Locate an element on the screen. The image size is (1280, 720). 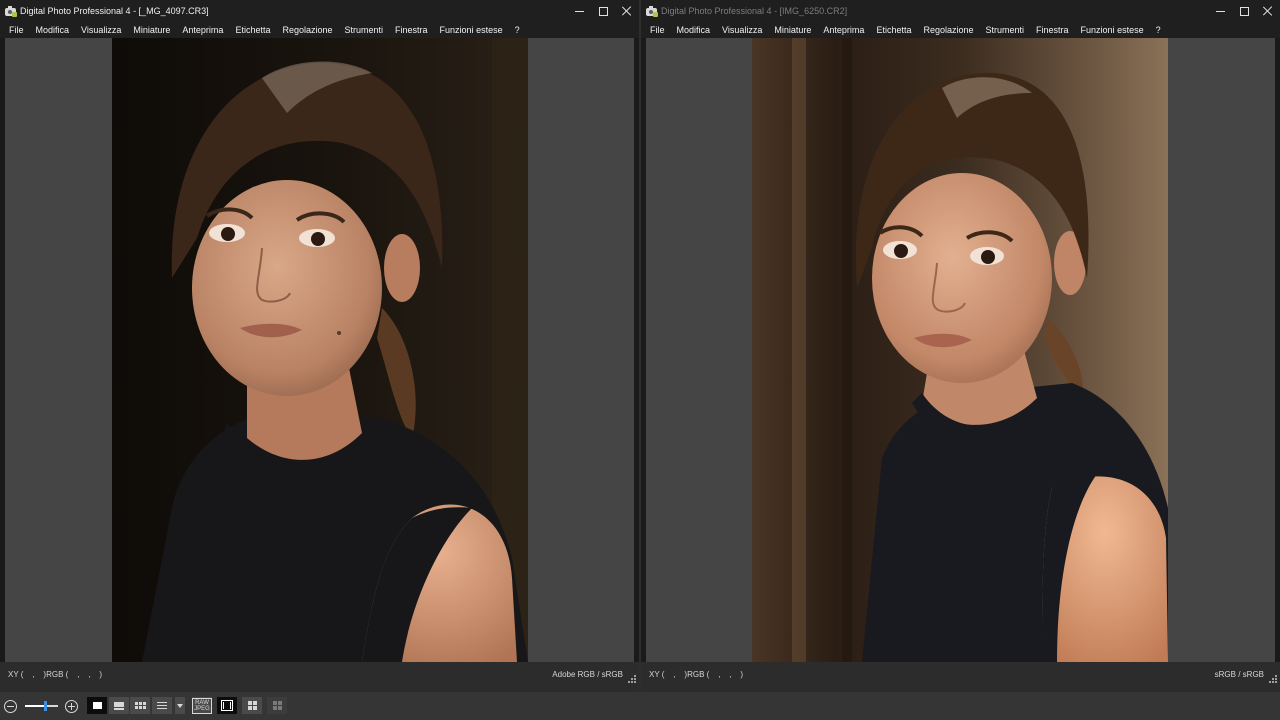
single-view-icon is located at coordinates (97, 705).